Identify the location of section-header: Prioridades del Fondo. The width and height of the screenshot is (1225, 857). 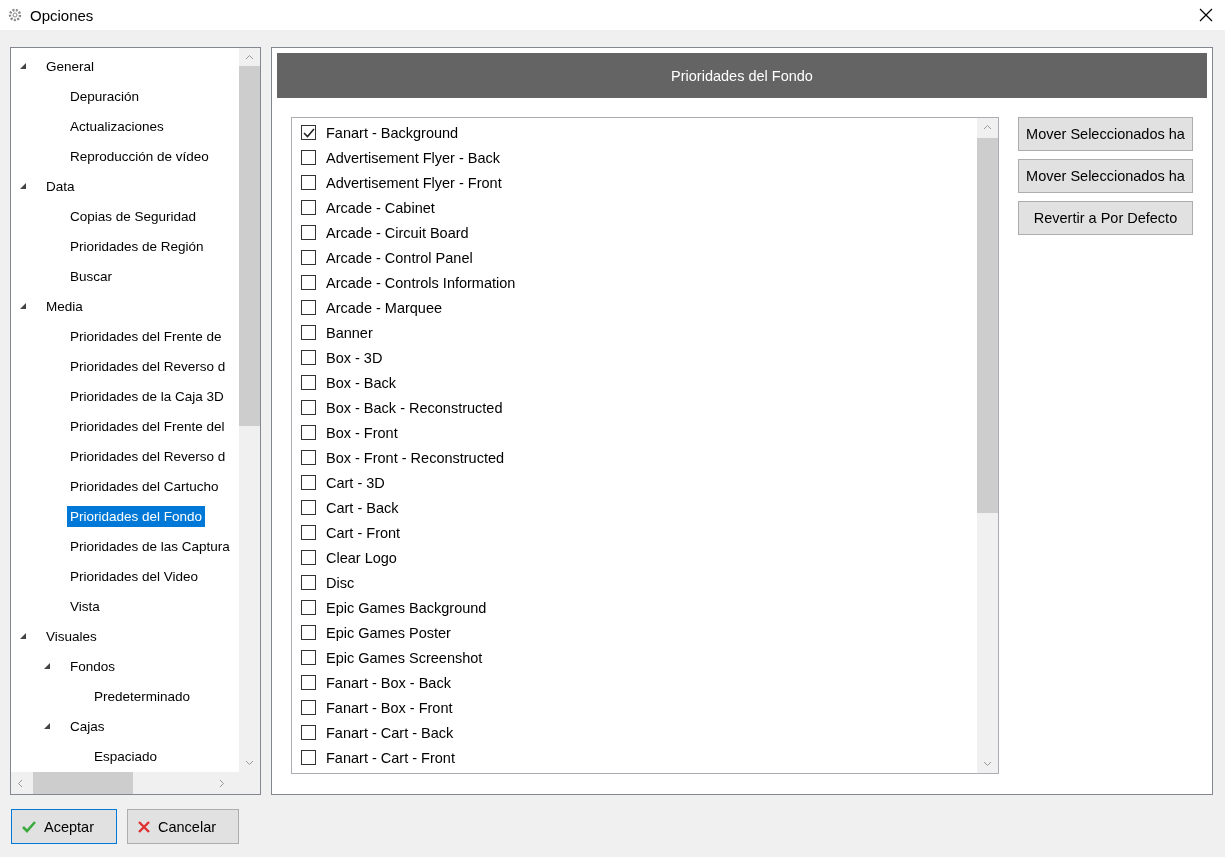
(742, 75).